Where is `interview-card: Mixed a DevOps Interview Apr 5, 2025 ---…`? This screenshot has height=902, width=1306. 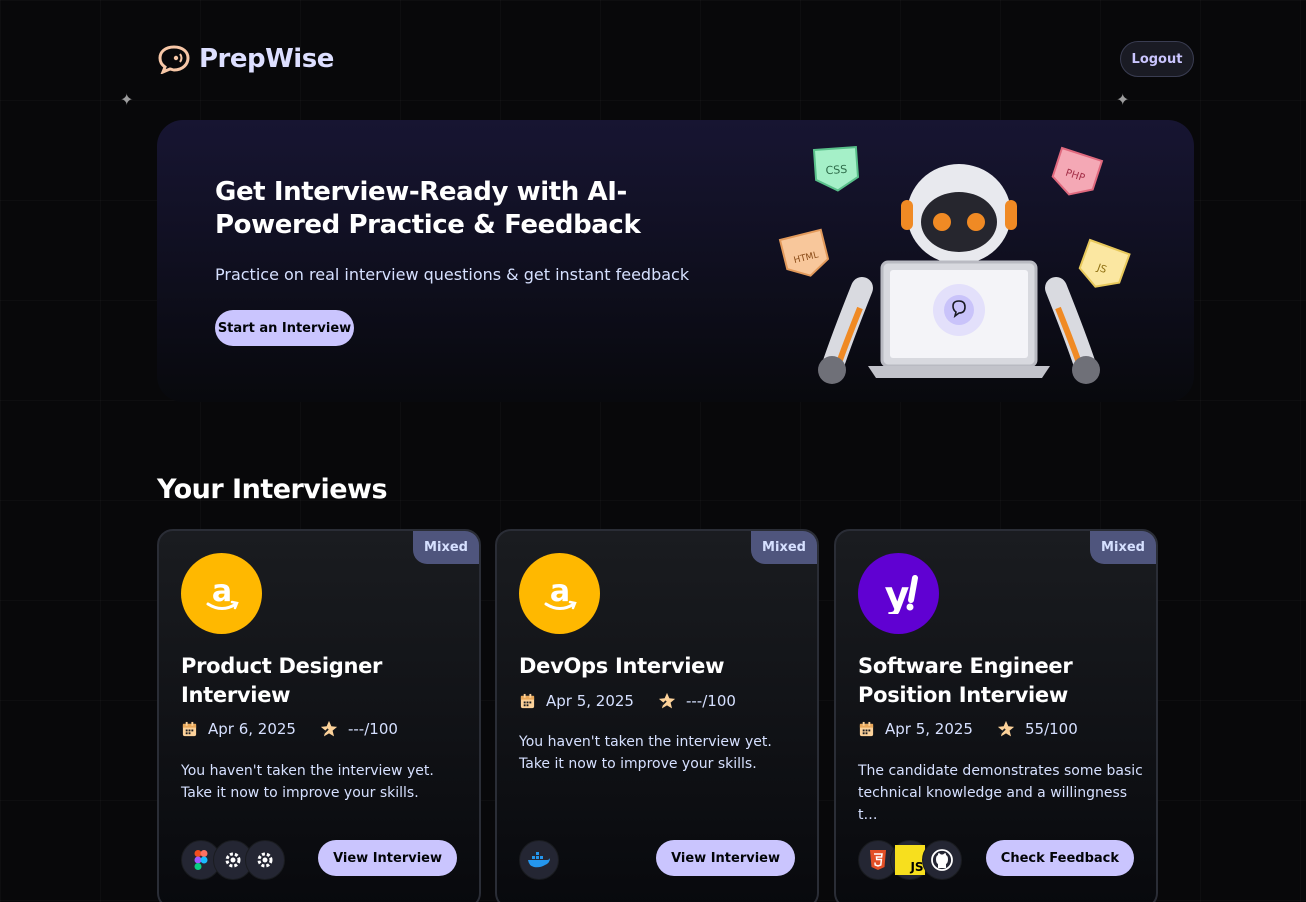 interview-card: Mixed a DevOps Interview Apr 5, 2025 ---… is located at coordinates (657, 715).